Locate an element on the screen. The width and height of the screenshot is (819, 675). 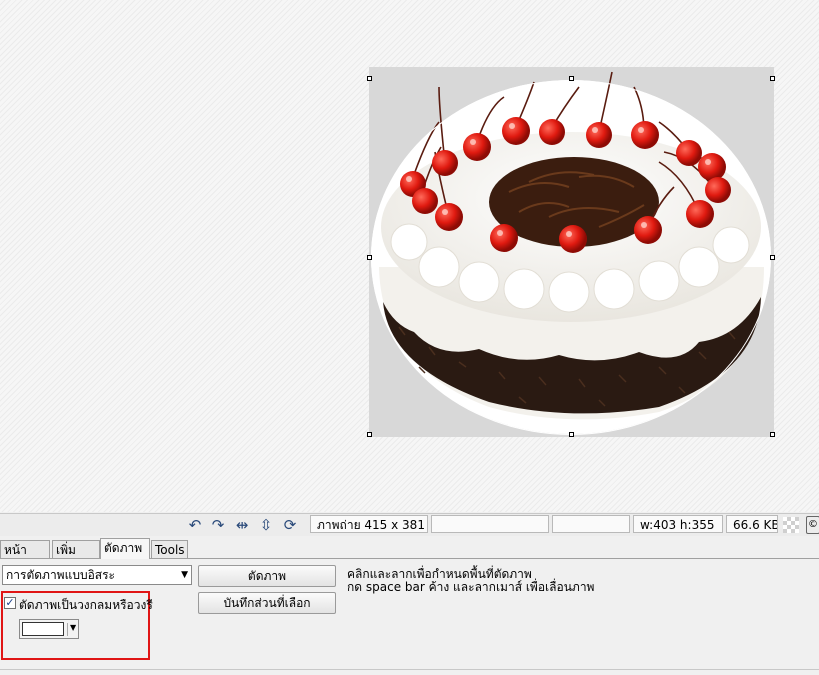
info-icon: © is located at coordinates (812, 525).